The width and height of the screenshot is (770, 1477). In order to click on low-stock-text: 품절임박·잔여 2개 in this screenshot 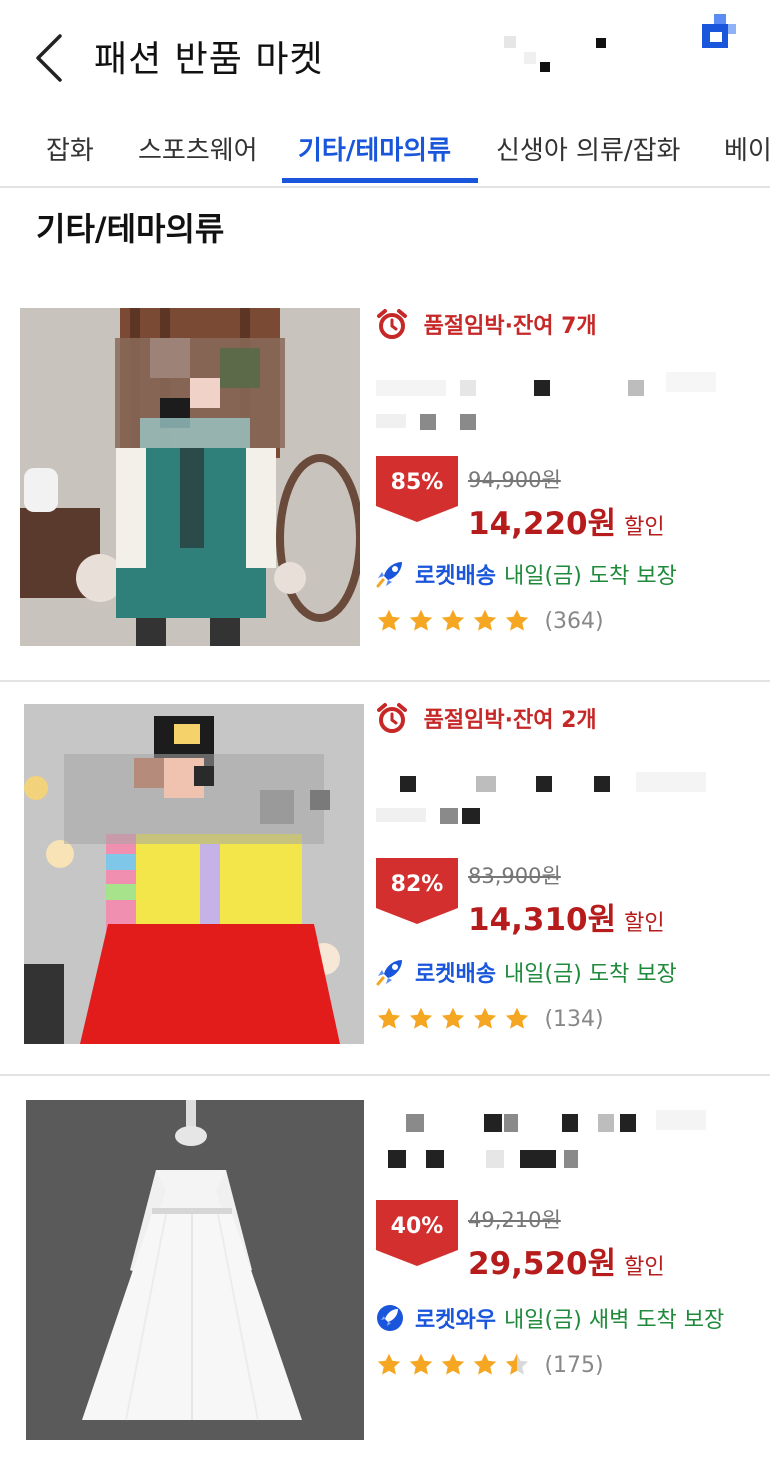, I will do `click(510, 720)`.